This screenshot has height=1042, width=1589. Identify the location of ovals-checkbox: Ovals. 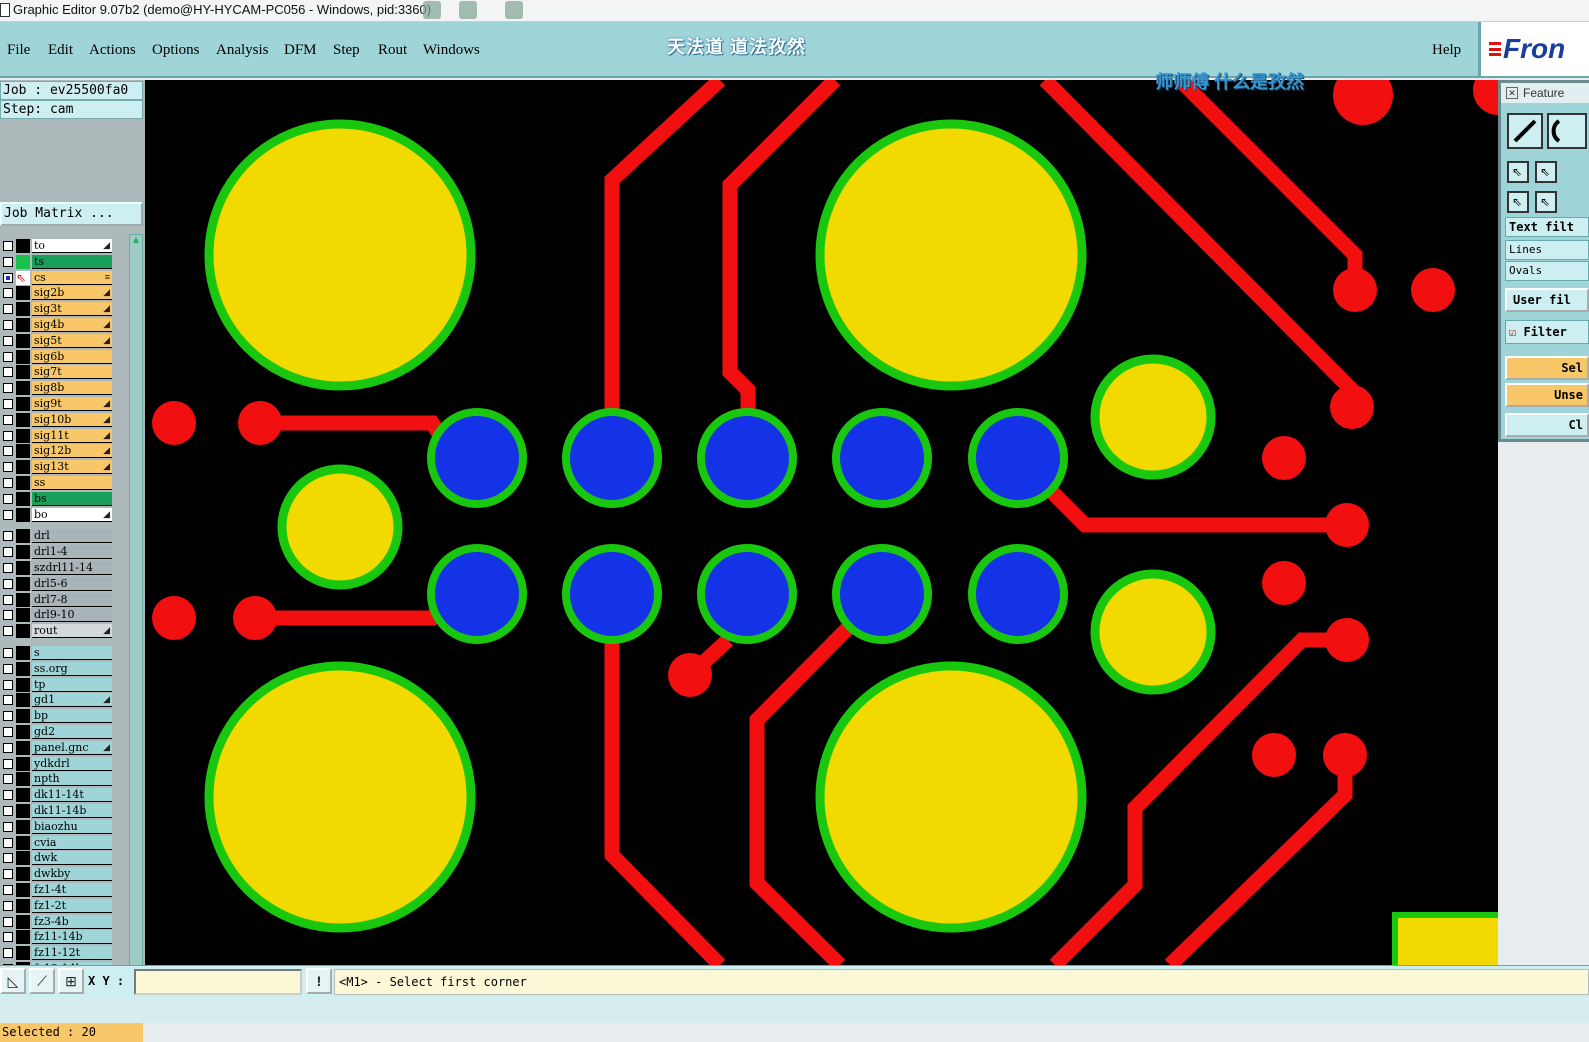
(1547, 271).